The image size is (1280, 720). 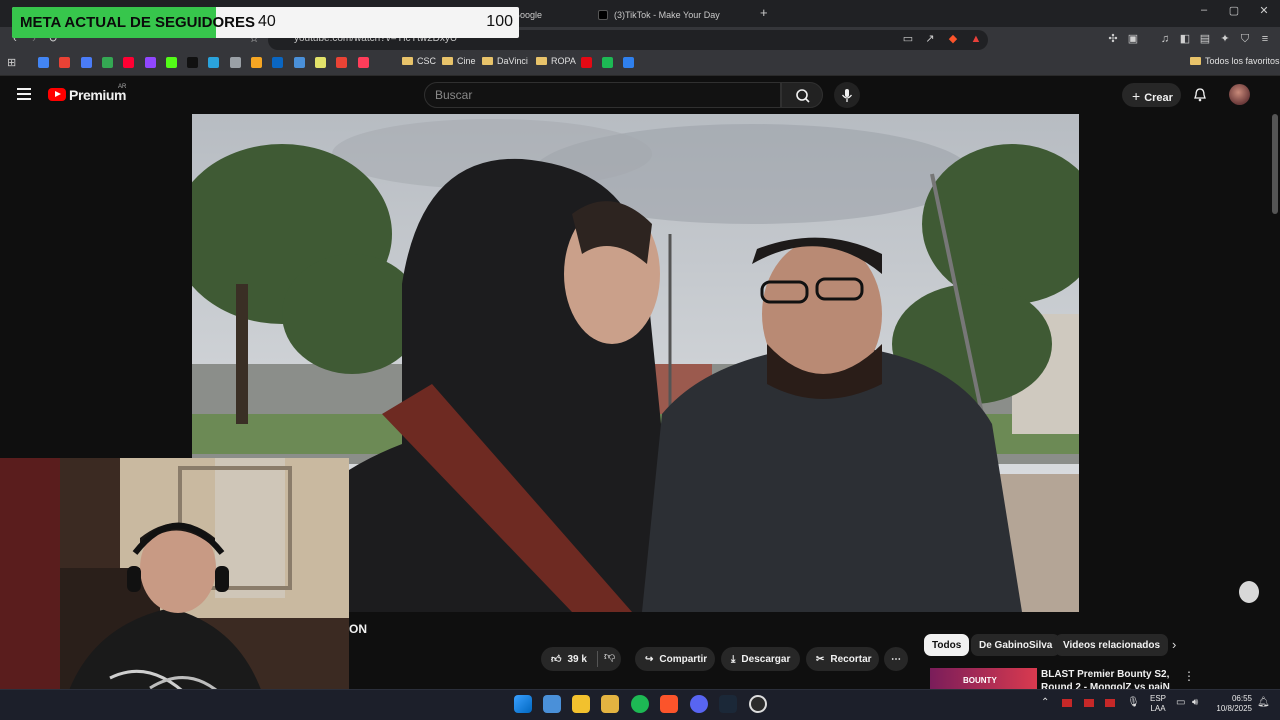 What do you see at coordinates (764, 12) in the screenshot?
I see `new-tab-button: +` at bounding box center [764, 12].